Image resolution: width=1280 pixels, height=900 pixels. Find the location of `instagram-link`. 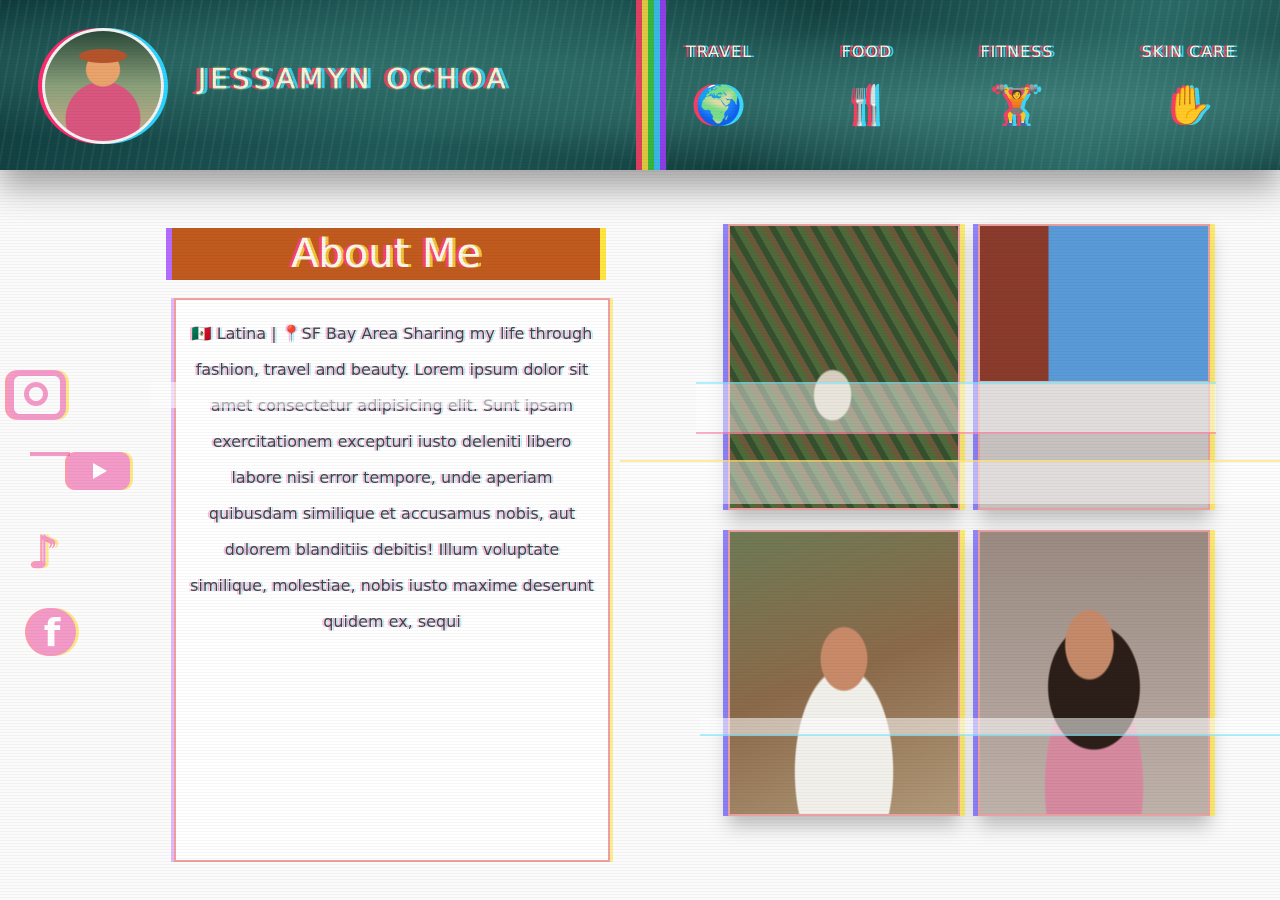

instagram-link is located at coordinates (68, 393).